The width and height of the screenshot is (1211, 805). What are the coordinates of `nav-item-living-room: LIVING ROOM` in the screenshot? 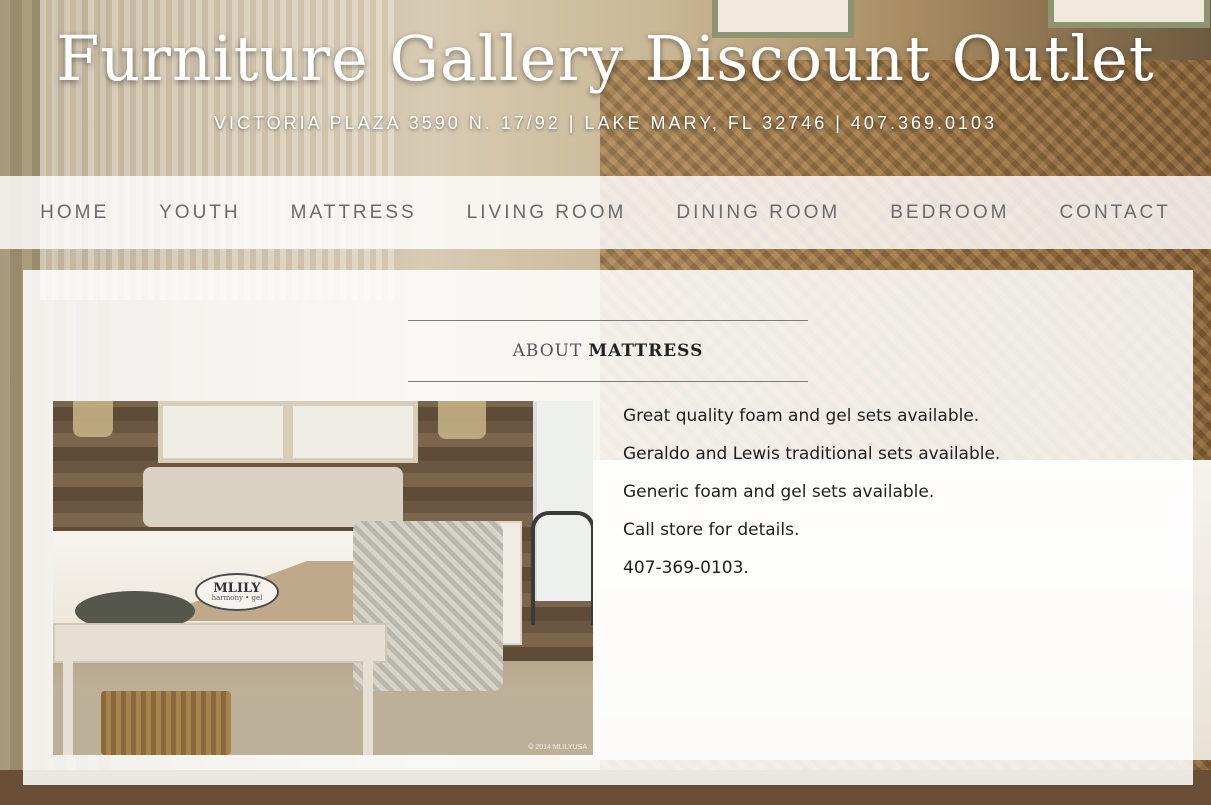 It's located at (547, 213).